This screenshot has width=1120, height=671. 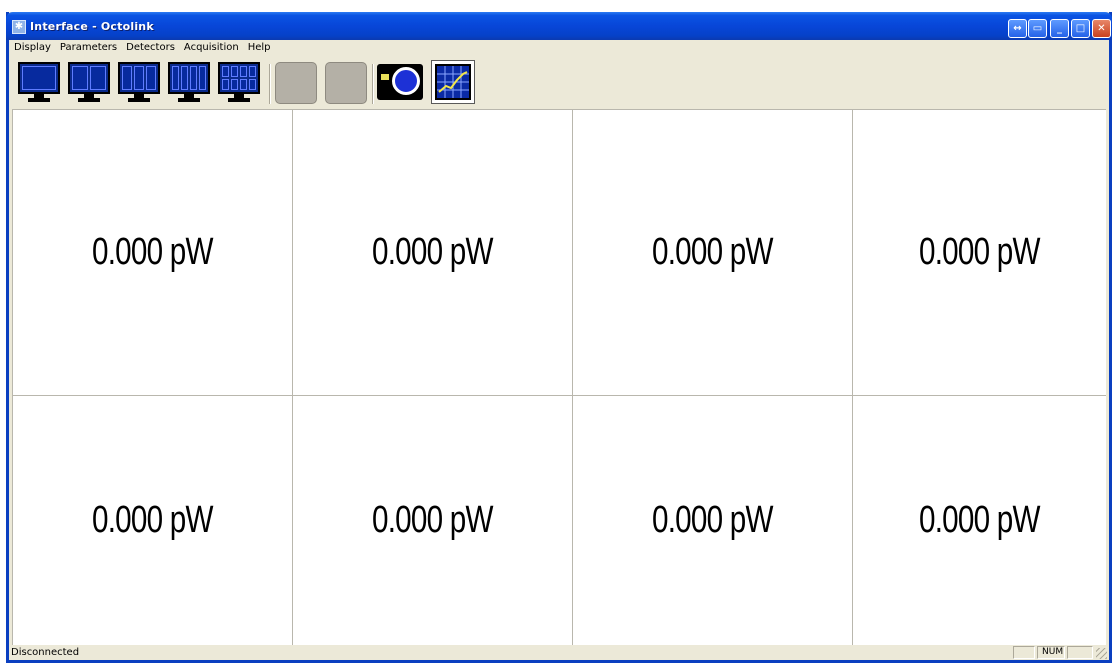 I want to click on detector-cell-8: 0.000 pW, so click(x=979, y=520).